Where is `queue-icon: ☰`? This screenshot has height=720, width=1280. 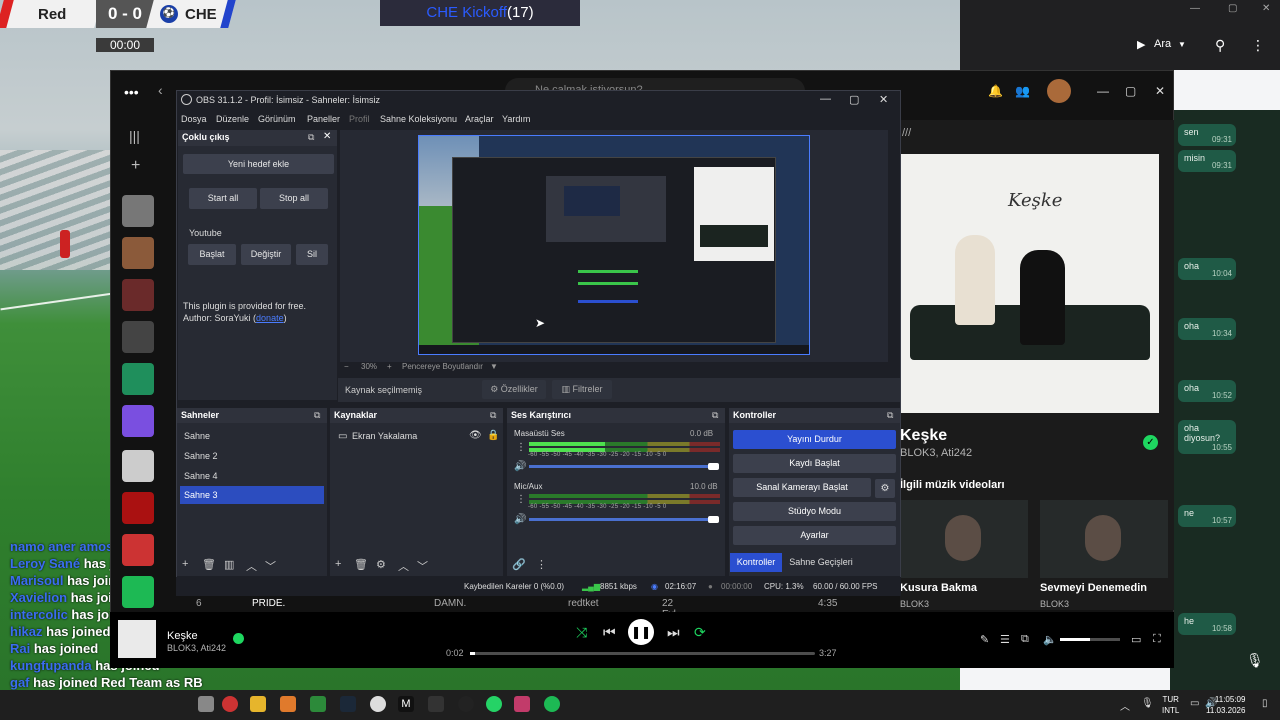
queue-icon: ☰ is located at coordinates (1005, 639).